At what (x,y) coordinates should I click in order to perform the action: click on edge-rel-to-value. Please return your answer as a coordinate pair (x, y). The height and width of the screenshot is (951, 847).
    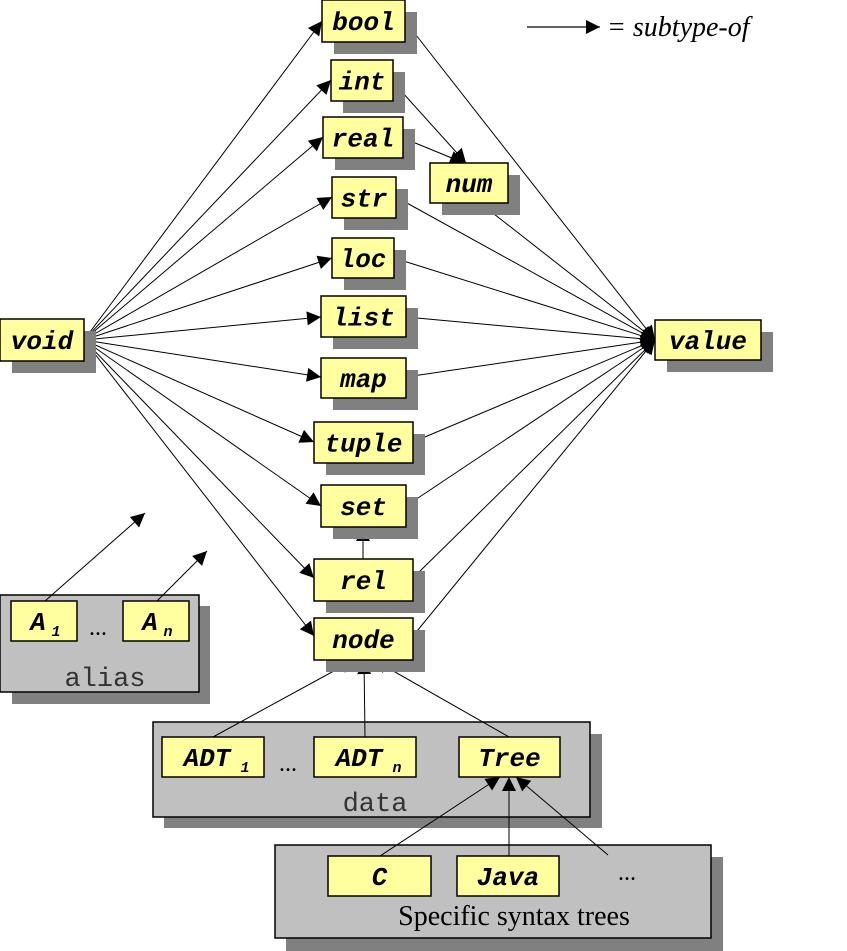
    Looking at the image, I should click on (534, 459).